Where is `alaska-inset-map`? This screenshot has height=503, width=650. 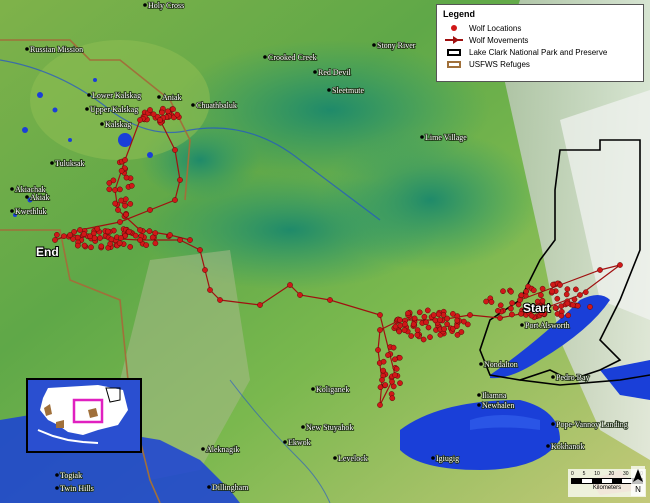 alaska-inset-map is located at coordinates (84, 415).